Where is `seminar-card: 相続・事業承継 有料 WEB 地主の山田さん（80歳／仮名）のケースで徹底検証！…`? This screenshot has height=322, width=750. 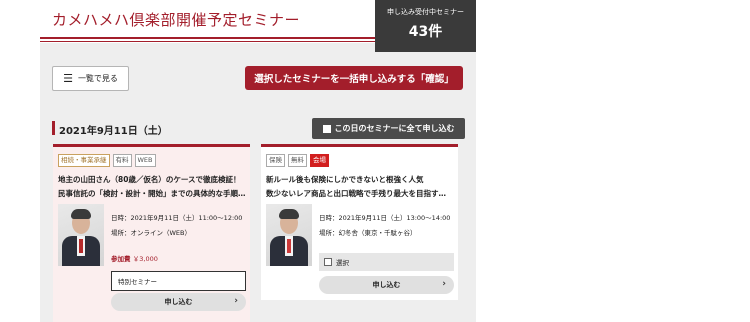
seminar-card: 相続・事業承継 有料 WEB 地主の山田さん（80歳／仮名）のケースで徹底検証！… is located at coordinates (151, 233).